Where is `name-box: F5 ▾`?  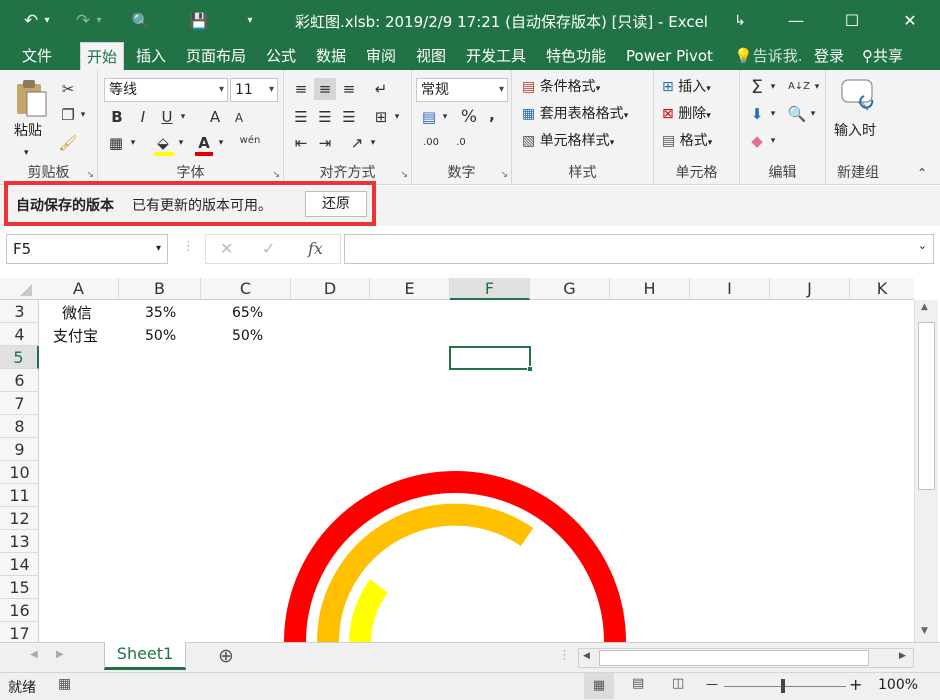 name-box: F5 ▾ is located at coordinates (87, 249).